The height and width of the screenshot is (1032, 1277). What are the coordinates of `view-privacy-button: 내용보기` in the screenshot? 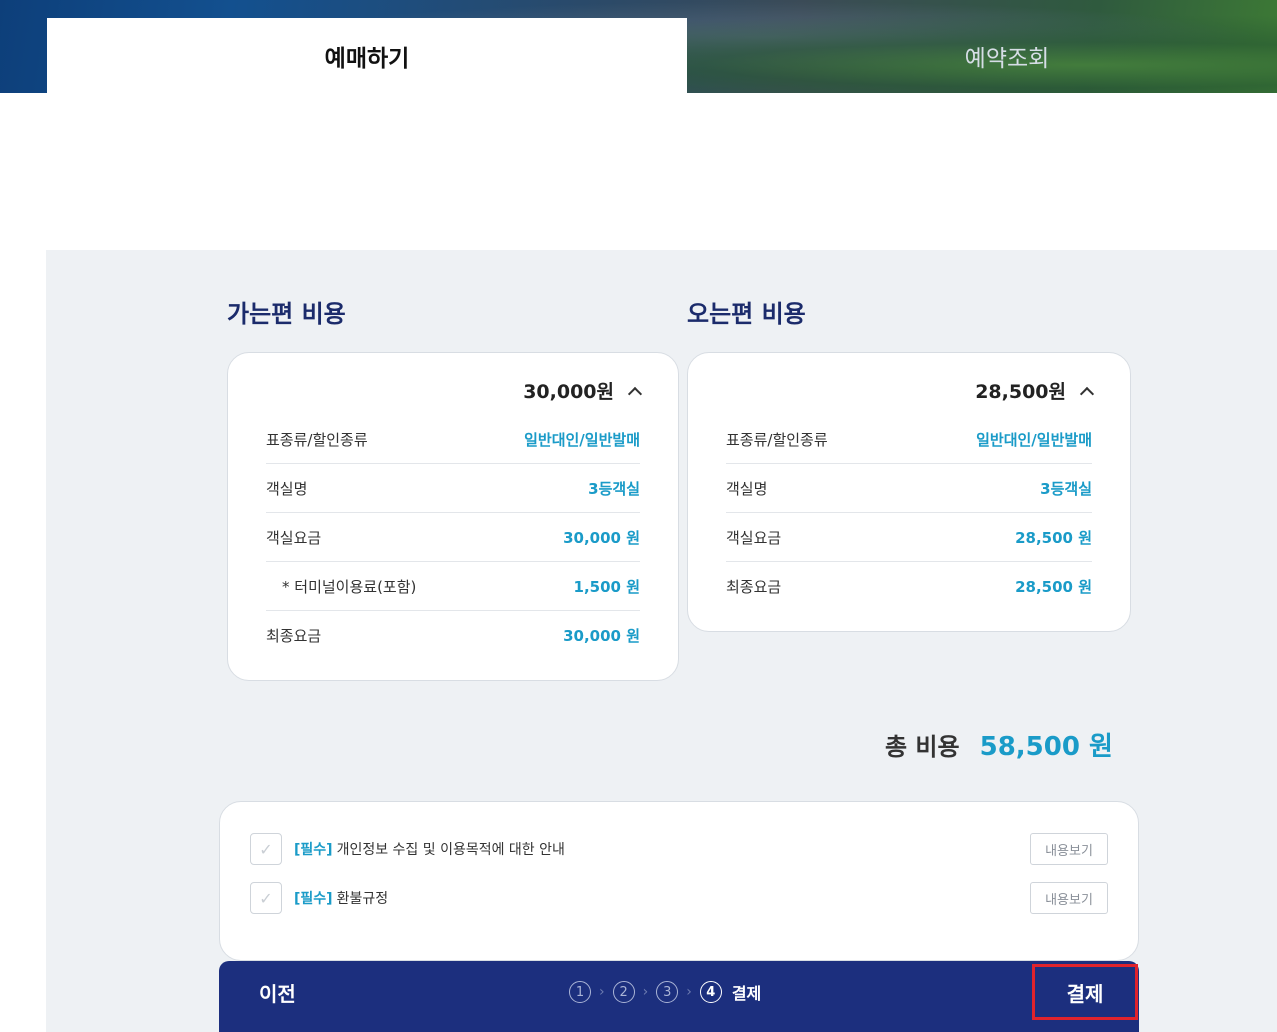 It's located at (1069, 849).